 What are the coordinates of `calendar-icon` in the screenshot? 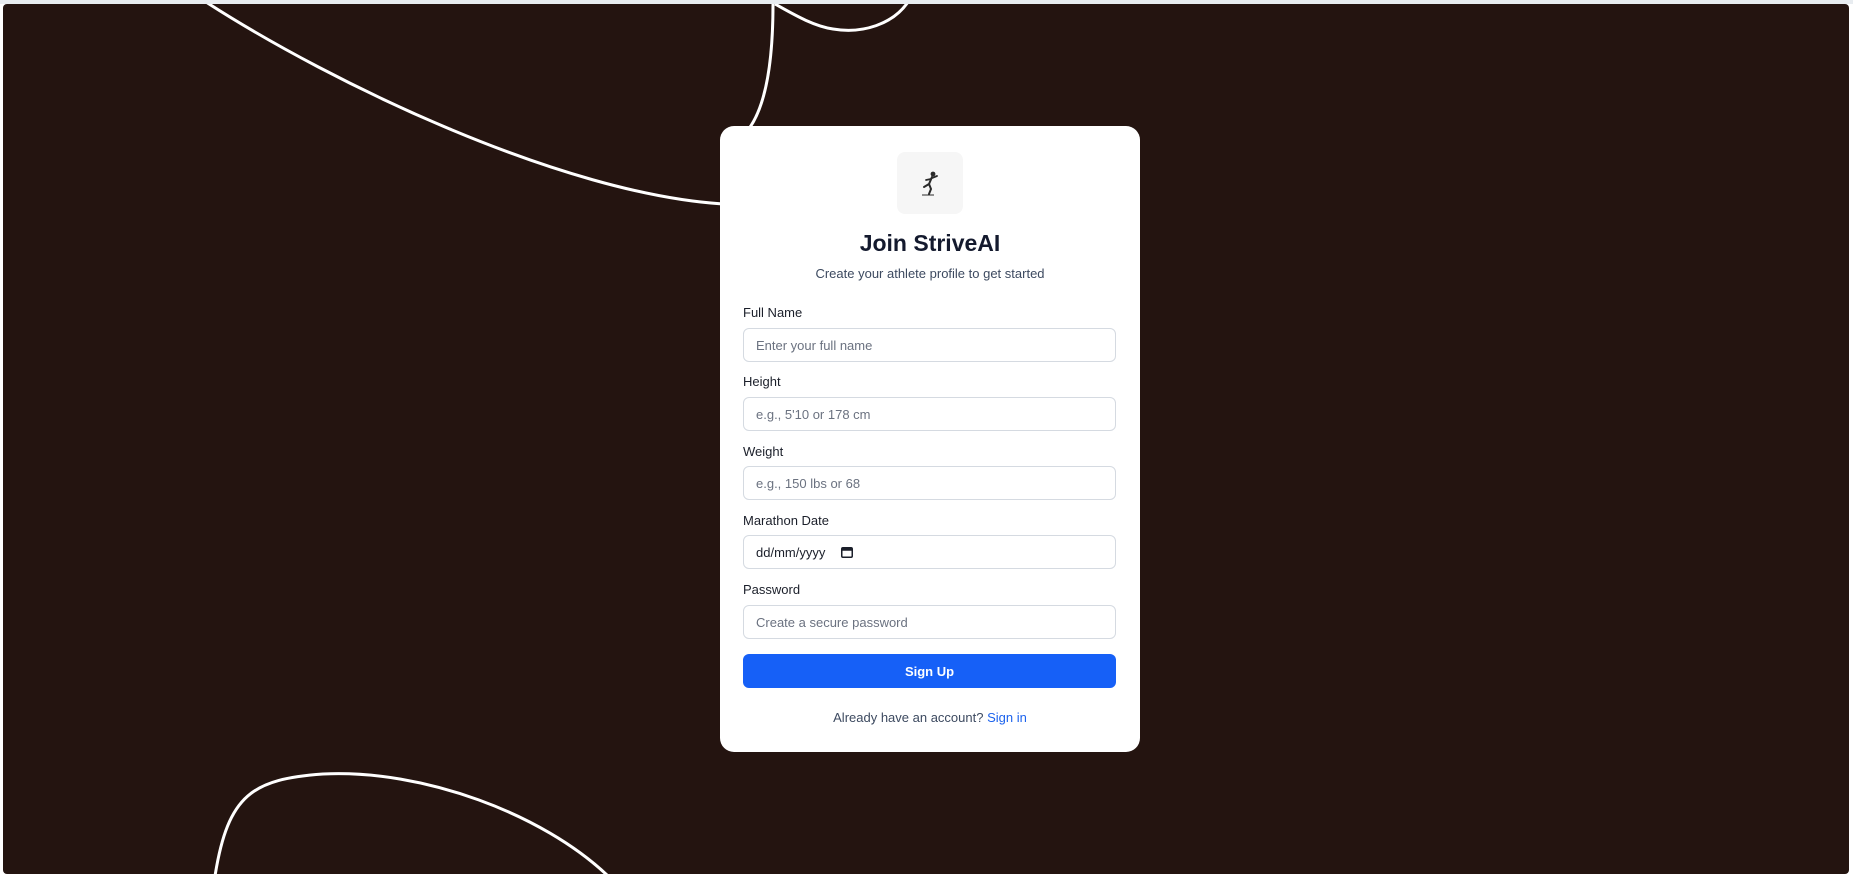 It's located at (847, 552).